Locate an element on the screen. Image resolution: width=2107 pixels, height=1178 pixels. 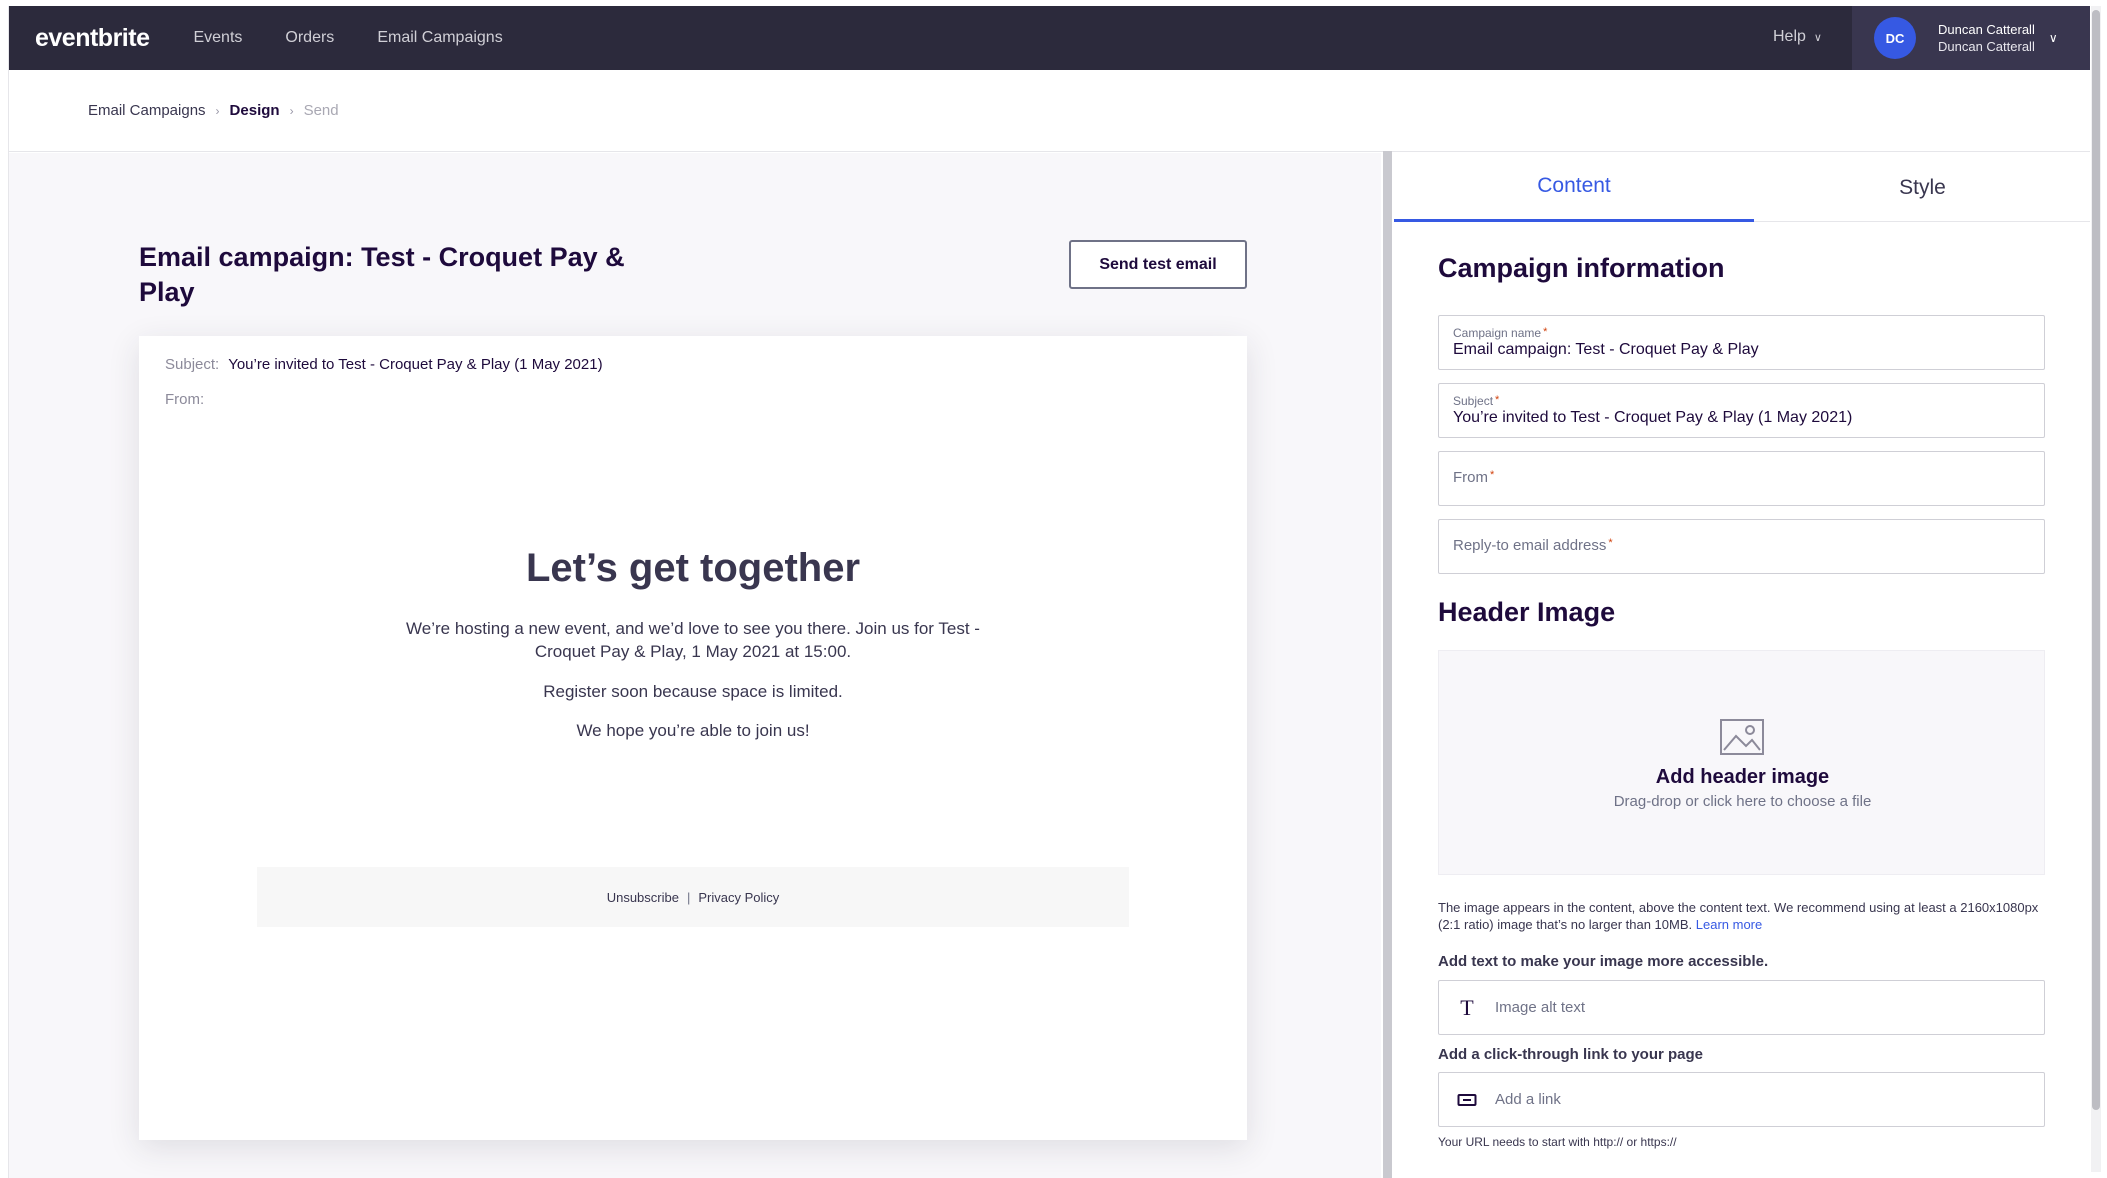
tab-content: Content is located at coordinates (1574, 187).